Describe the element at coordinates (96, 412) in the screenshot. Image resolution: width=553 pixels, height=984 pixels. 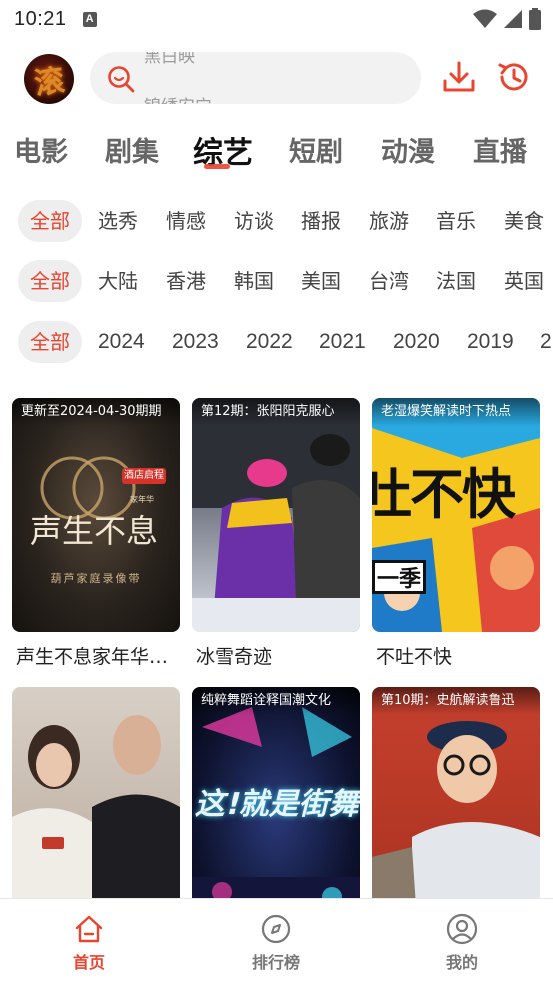
I see `update-badge: 更新至2024-04-30期期` at that location.